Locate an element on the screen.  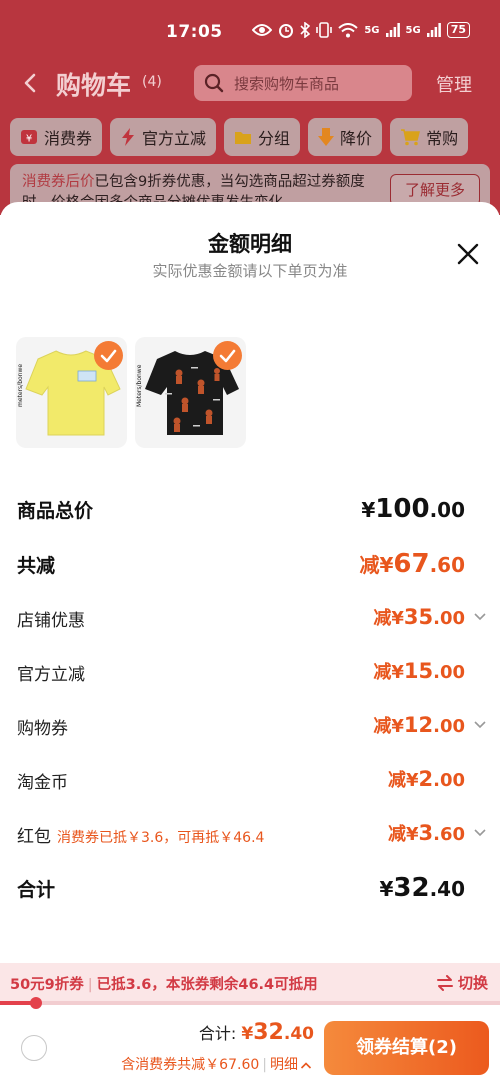
product-thumbnail: meters/bonwe is located at coordinates (71, 392).